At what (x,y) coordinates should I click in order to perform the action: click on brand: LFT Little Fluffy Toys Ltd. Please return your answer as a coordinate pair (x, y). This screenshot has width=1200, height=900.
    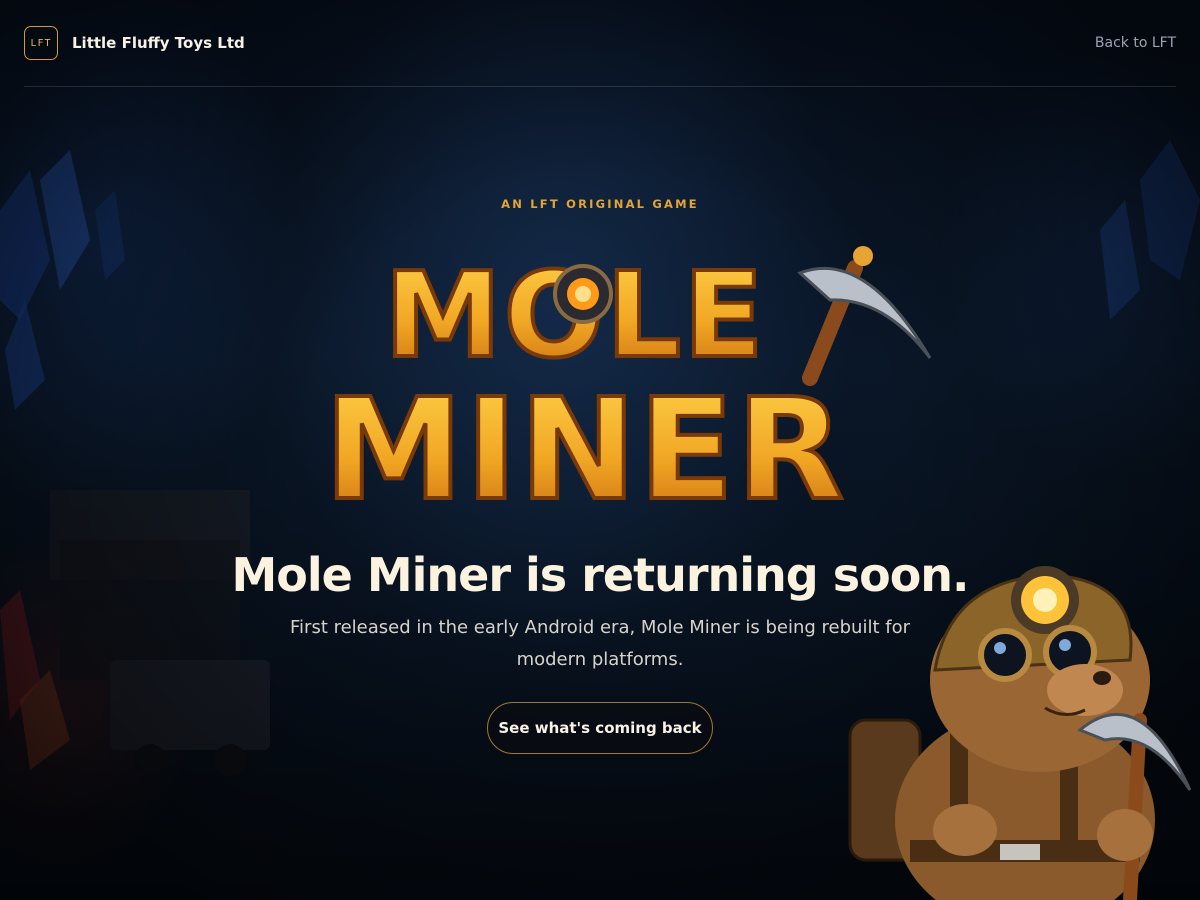
    Looking at the image, I should click on (134, 43).